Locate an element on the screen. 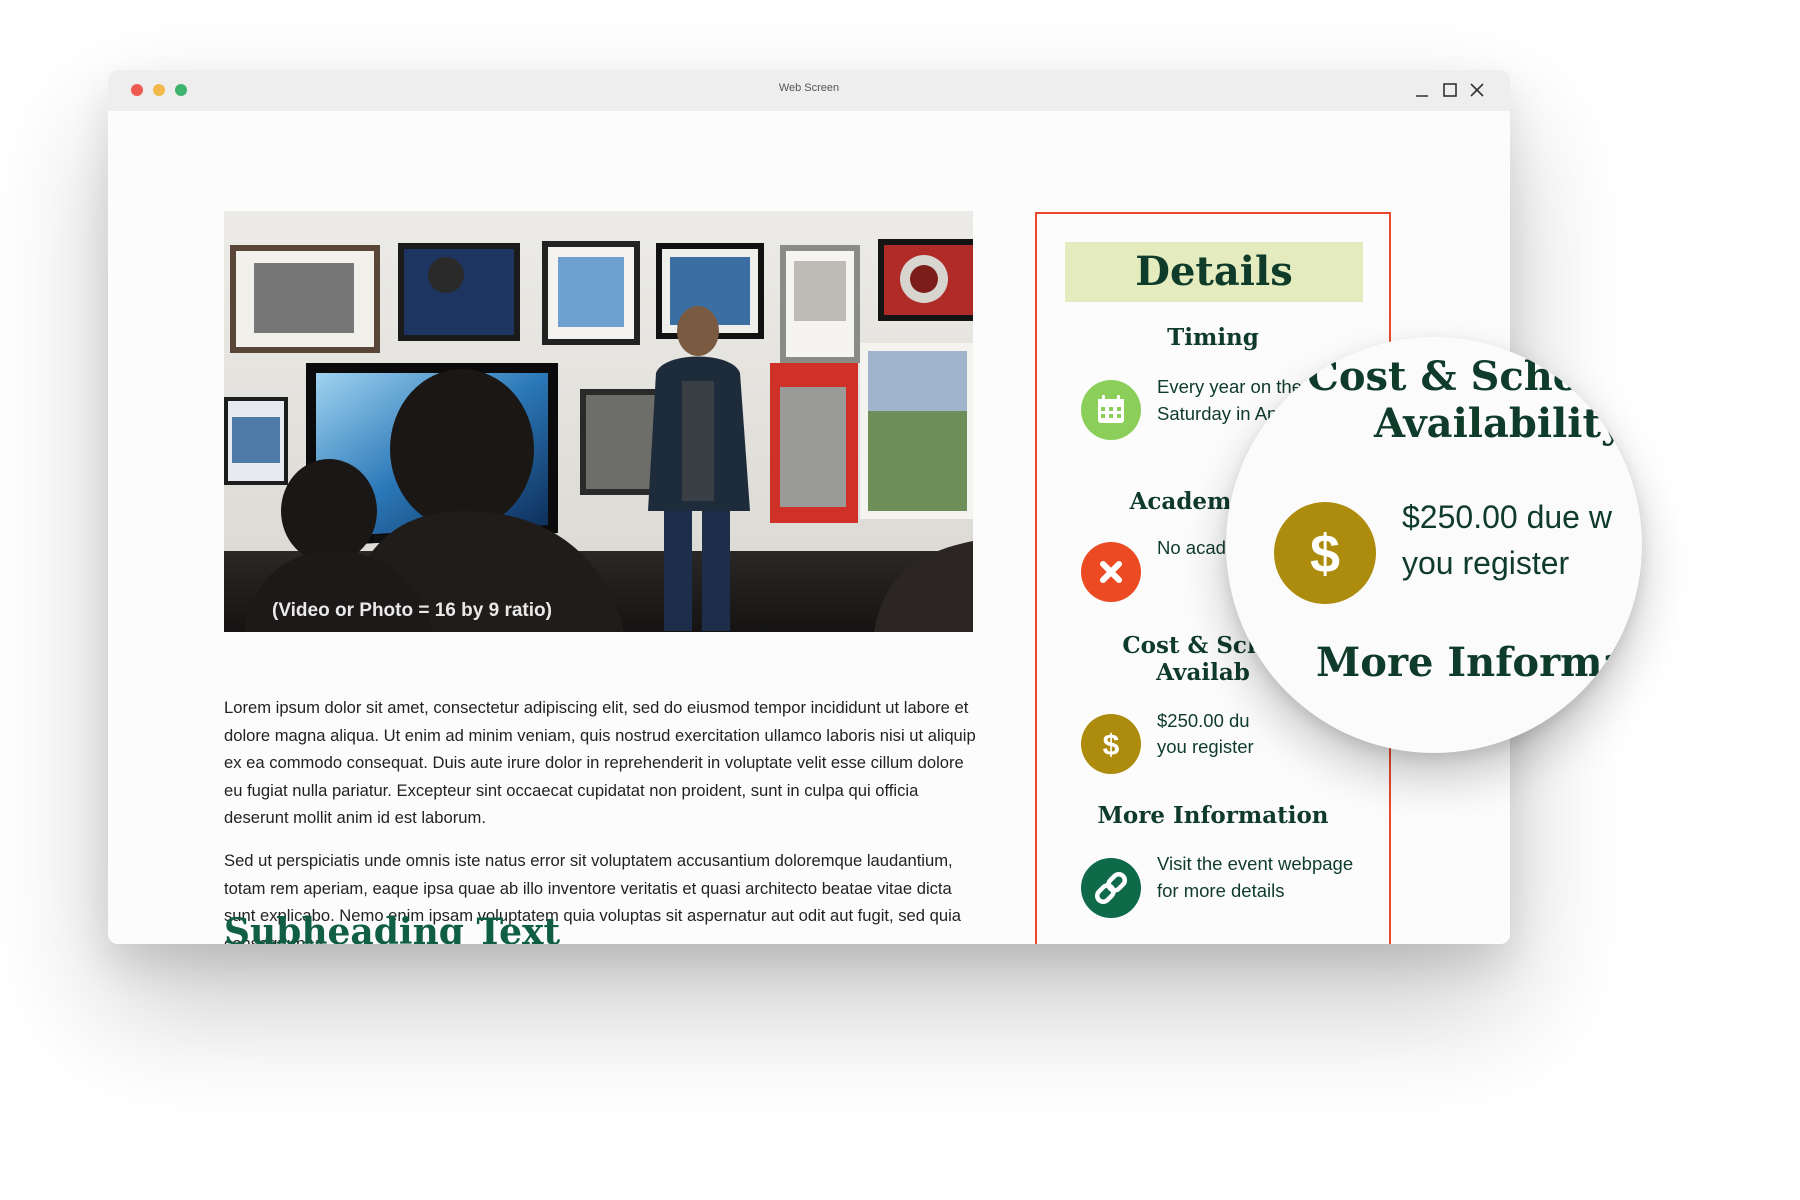  magnifier-cost-line1: $250.00 due w is located at coordinates (1507, 517).